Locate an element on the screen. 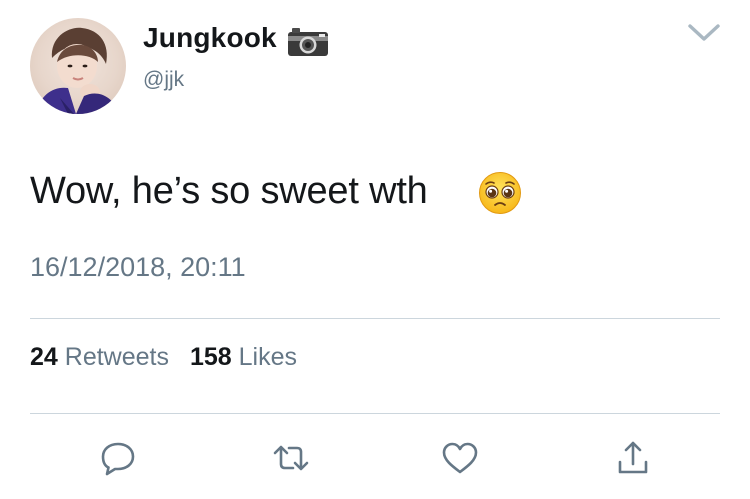 The height and width of the screenshot is (499, 750). reply-icon is located at coordinates (118, 459).